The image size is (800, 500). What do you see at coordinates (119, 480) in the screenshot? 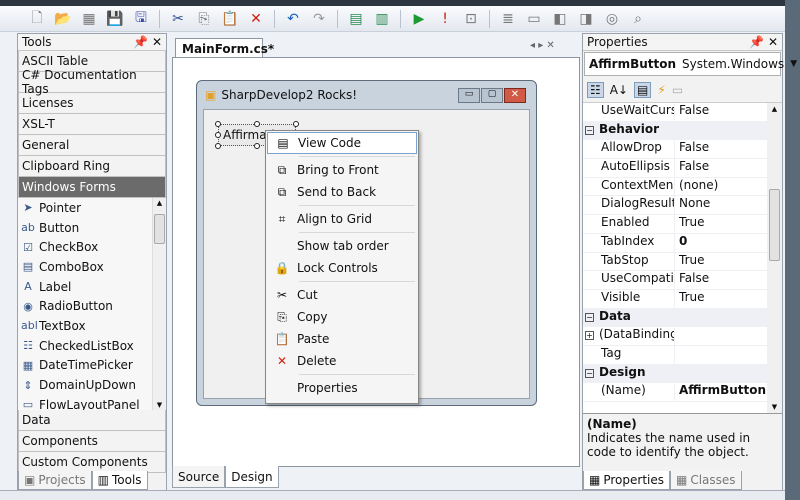
I see `tab-tools: ▥ Tools` at bounding box center [119, 480].